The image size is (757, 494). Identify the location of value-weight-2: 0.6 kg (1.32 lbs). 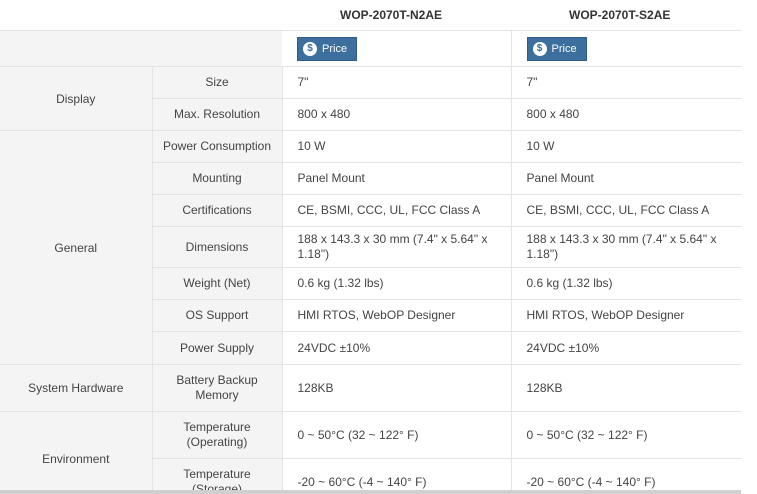
(626, 283).